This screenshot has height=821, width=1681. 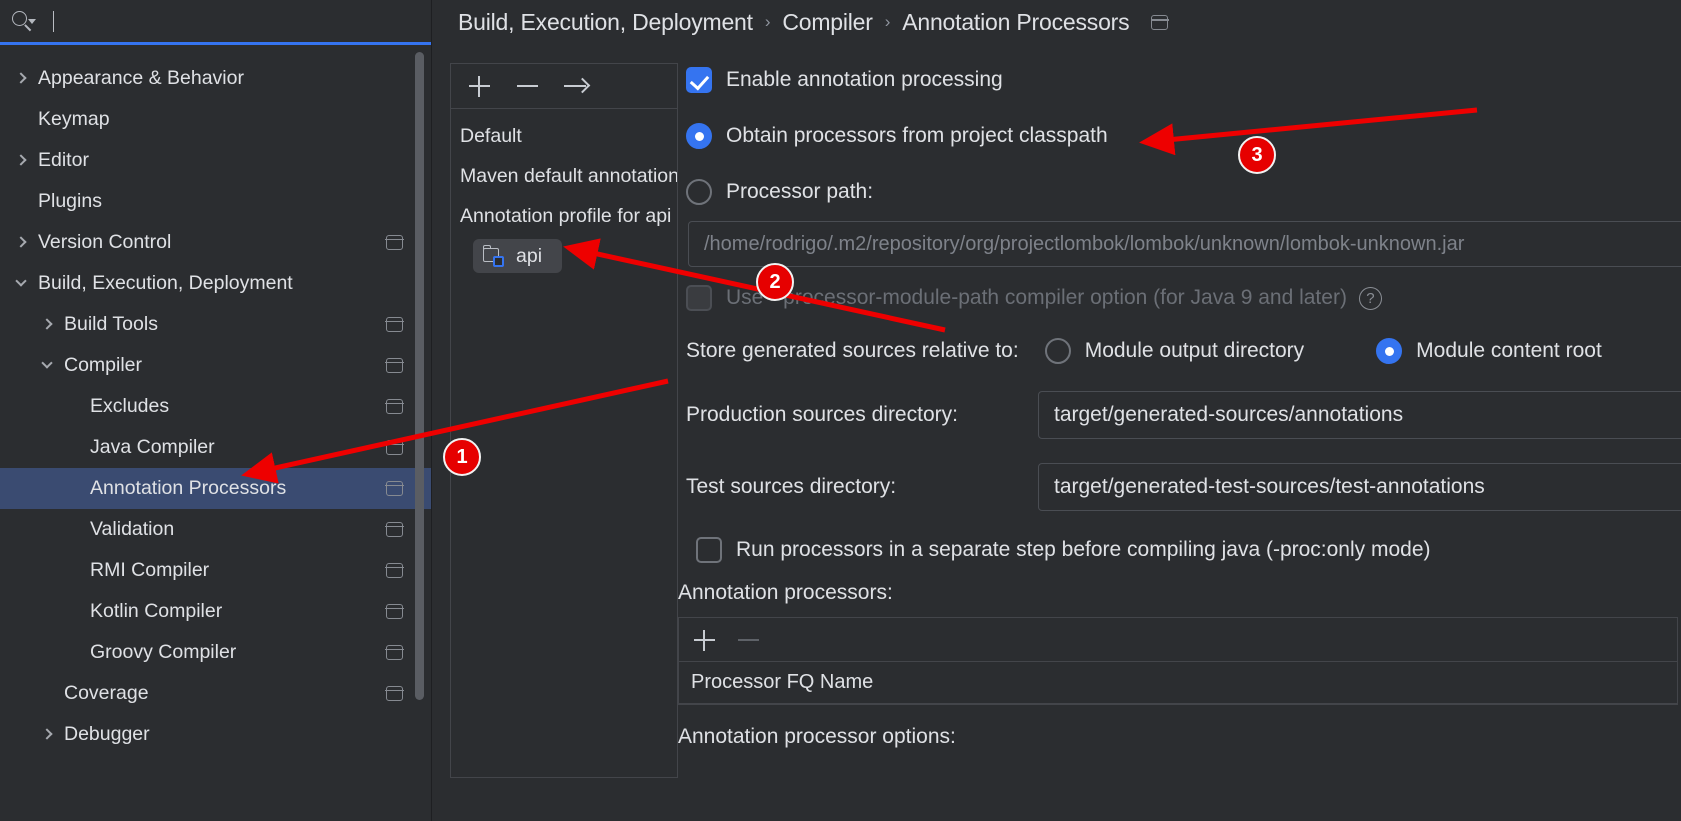 I want to click on sidebar-item-rmi-compiler: RMI Compiler, so click(x=215, y=570).